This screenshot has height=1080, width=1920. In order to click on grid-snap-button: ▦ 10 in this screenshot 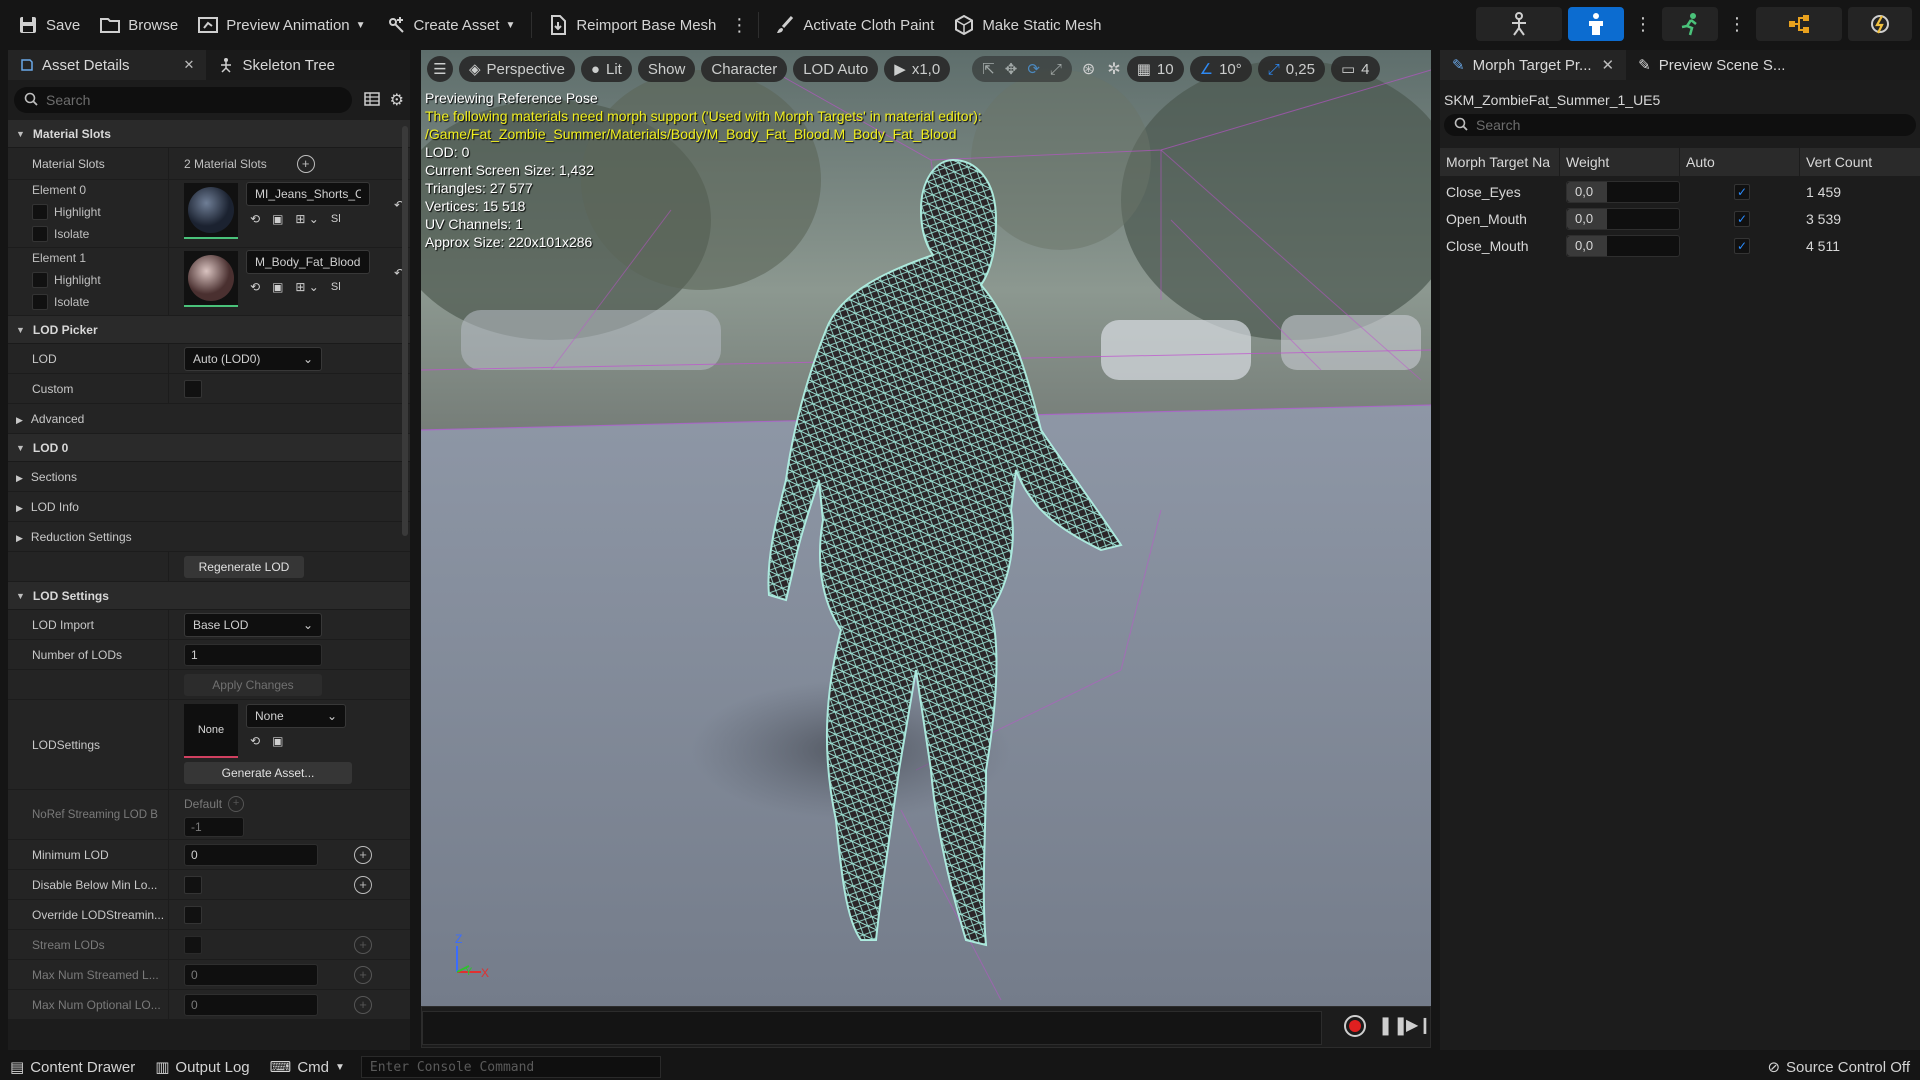, I will do `click(1155, 69)`.